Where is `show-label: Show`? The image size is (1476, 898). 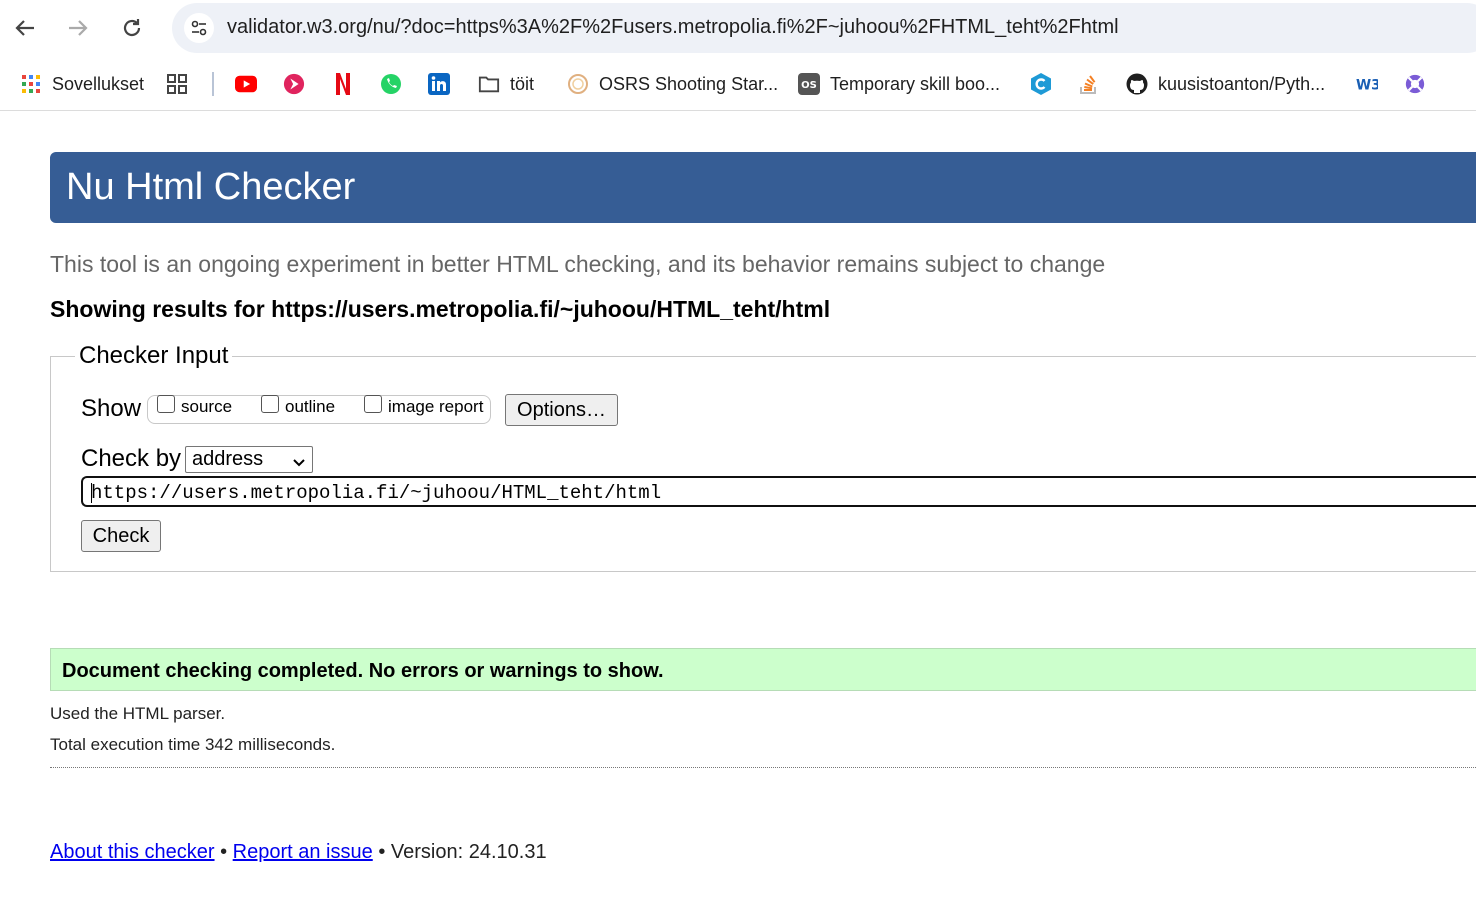
show-label: Show is located at coordinates (111, 408).